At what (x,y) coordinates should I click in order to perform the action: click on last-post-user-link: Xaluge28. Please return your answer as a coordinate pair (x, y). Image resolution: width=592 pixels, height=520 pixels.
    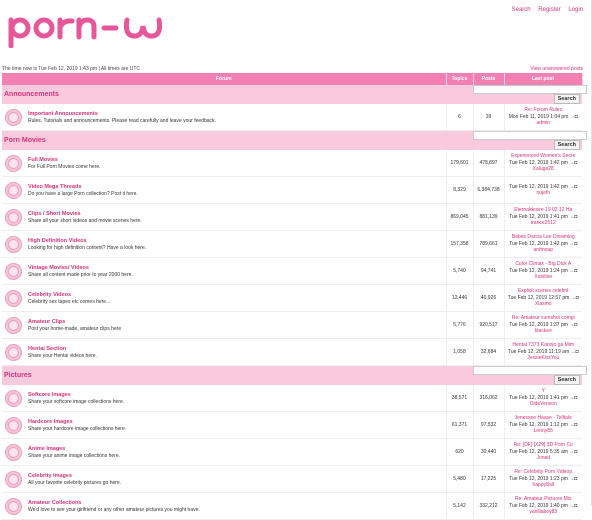
    Looking at the image, I should click on (544, 169).